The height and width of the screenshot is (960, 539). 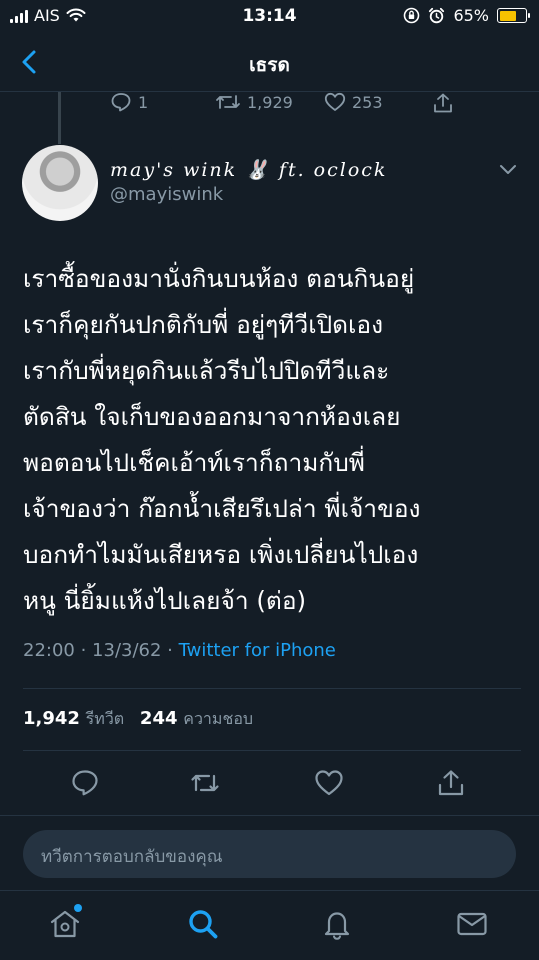 I want to click on prev-like-button: 253, so click(x=353, y=102).